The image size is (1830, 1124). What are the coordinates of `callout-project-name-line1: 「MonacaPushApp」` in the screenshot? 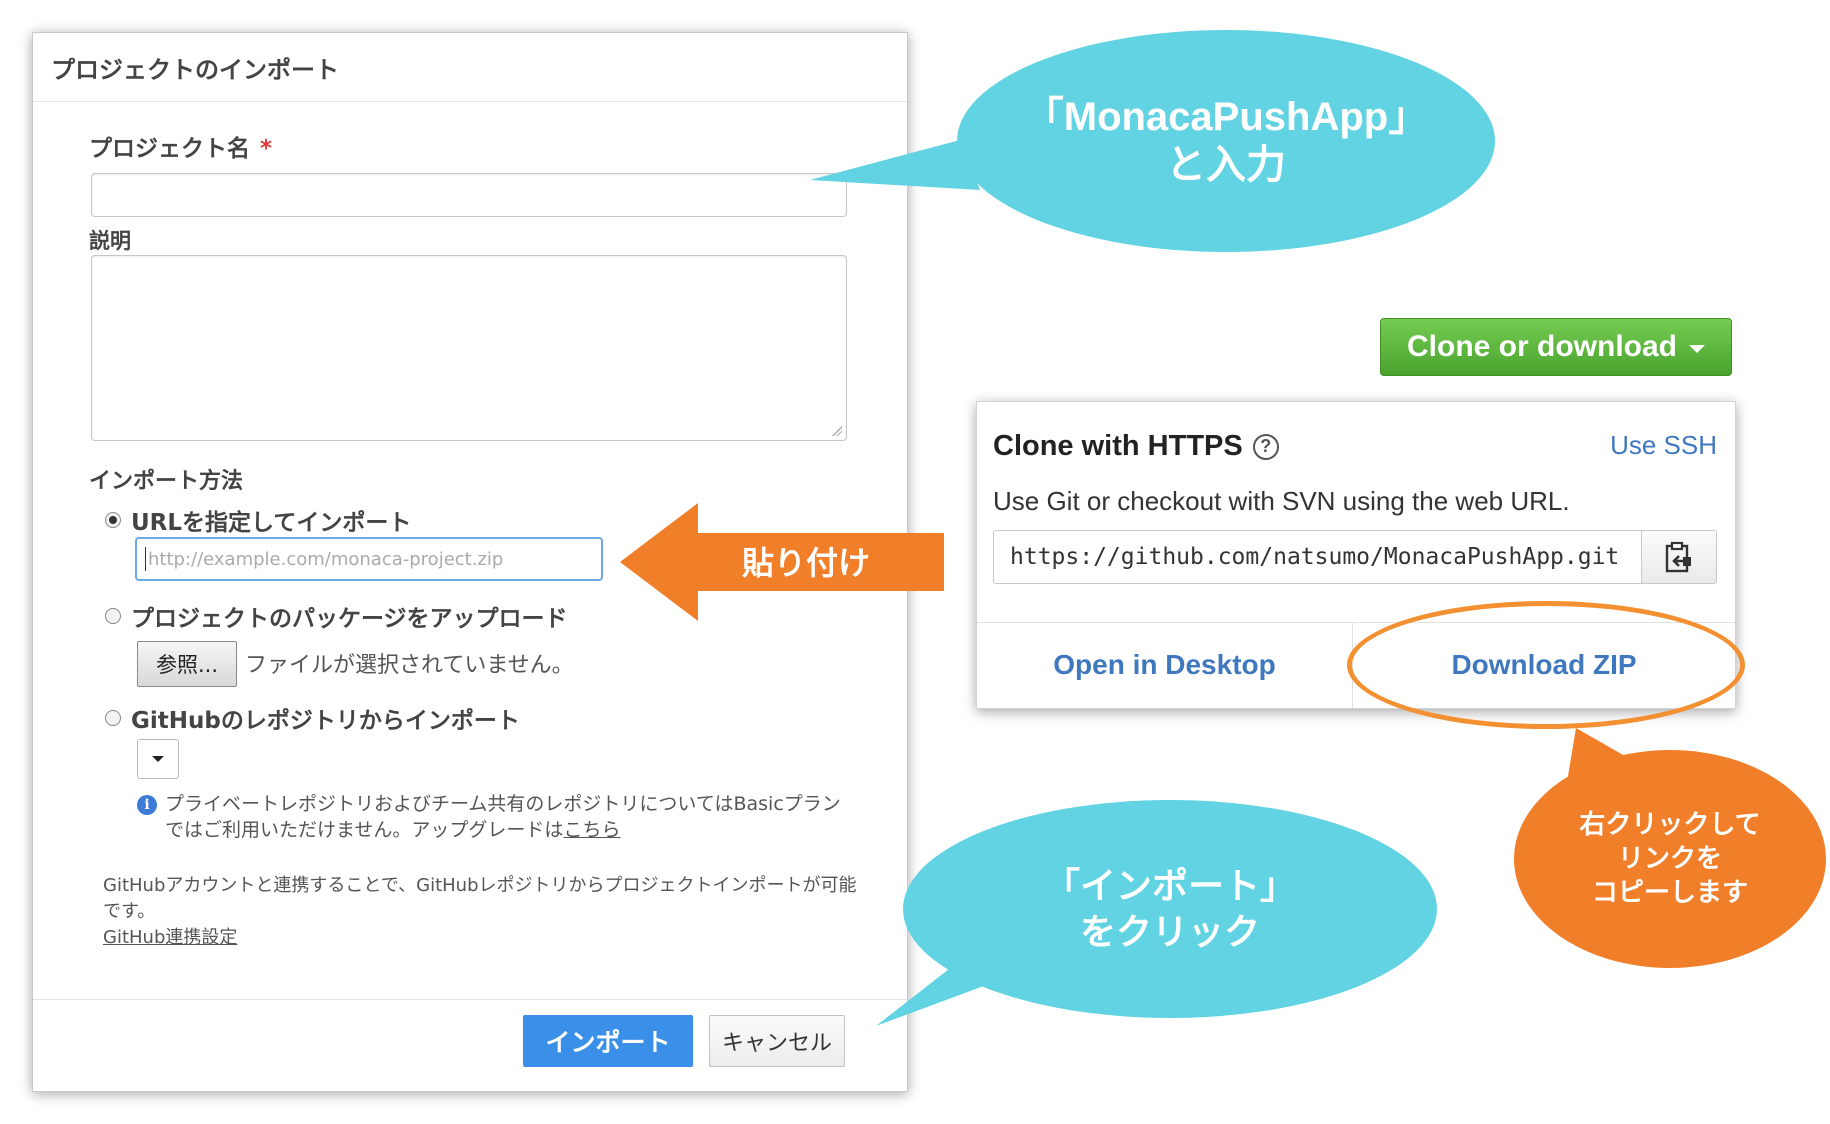 It's located at (1226, 117).